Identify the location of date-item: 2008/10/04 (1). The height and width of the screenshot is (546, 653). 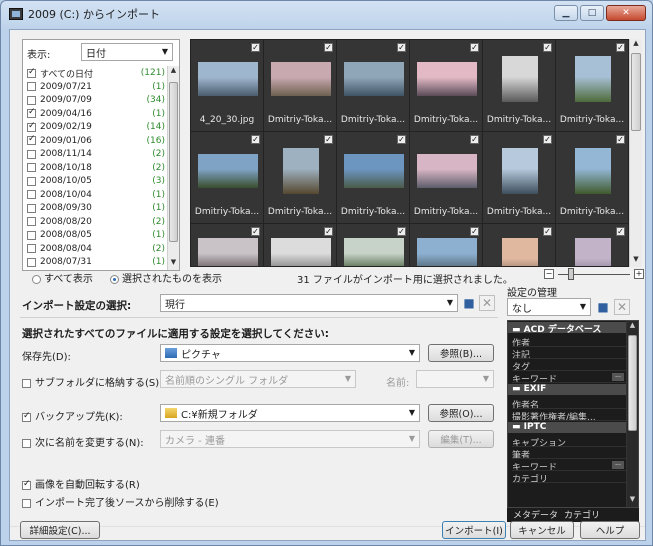
(96, 195).